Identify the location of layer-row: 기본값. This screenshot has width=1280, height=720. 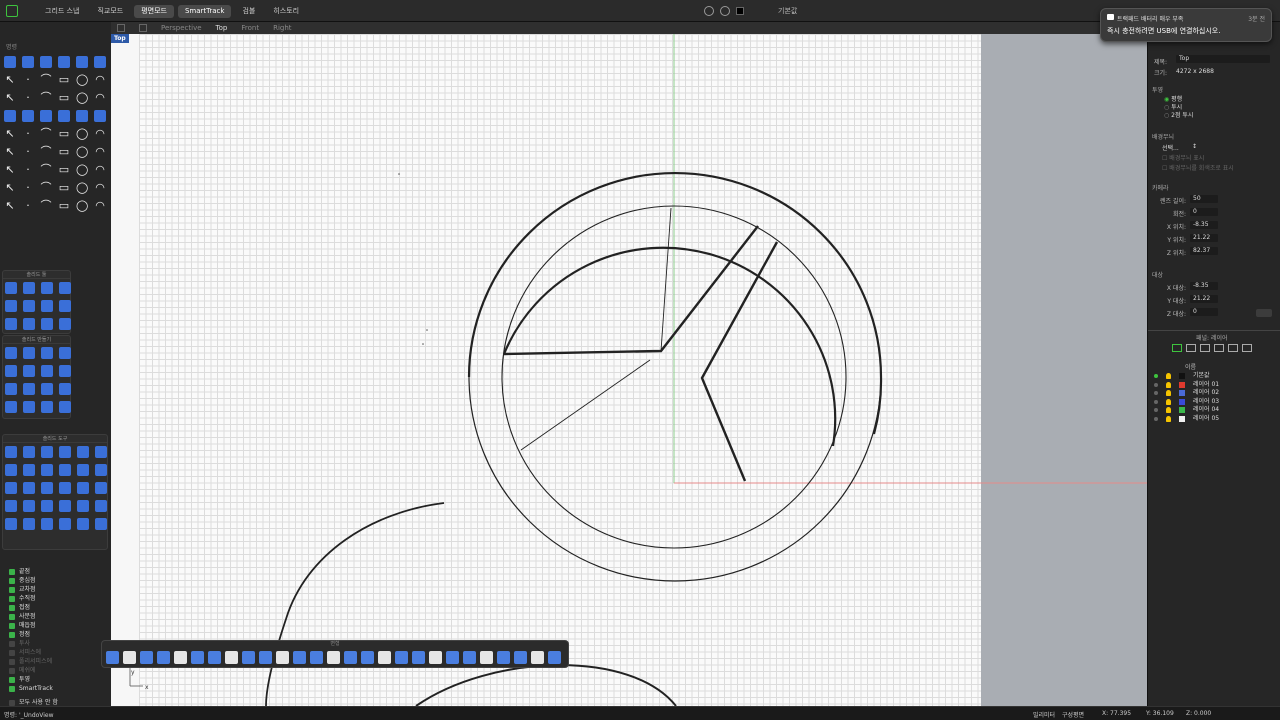
(1215, 376).